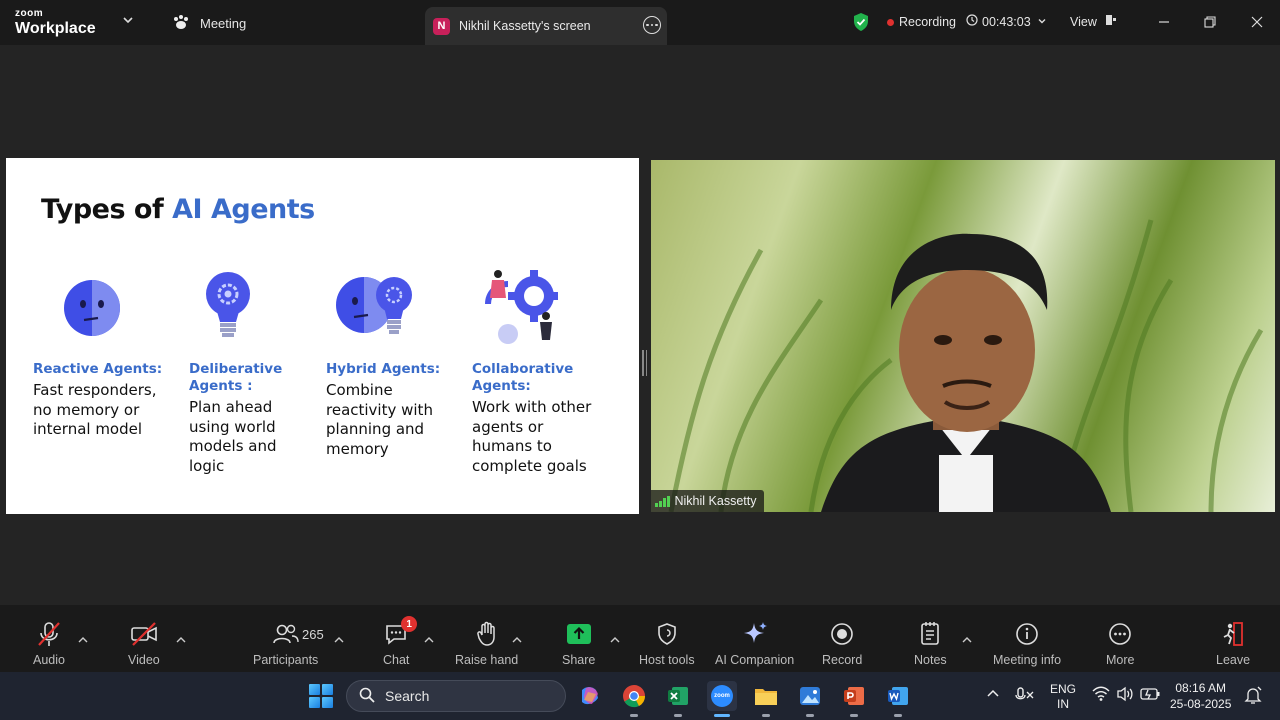 Image resolution: width=1280 pixels, height=720 pixels. Describe the element at coordinates (429, 640) in the screenshot. I see `chat-options-caret-icon` at that location.